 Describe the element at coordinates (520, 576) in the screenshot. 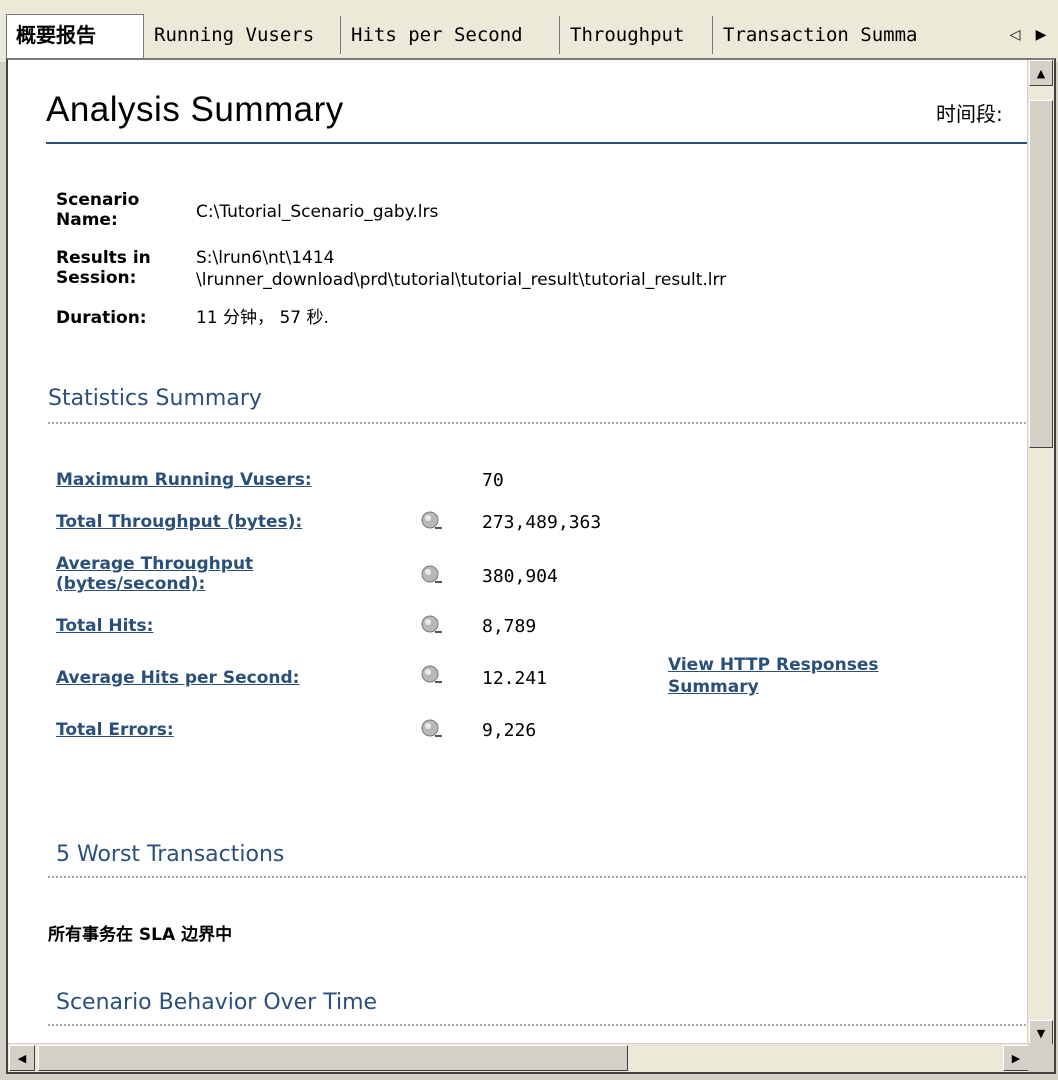

I see `average-throughput-value: 380,904` at that location.